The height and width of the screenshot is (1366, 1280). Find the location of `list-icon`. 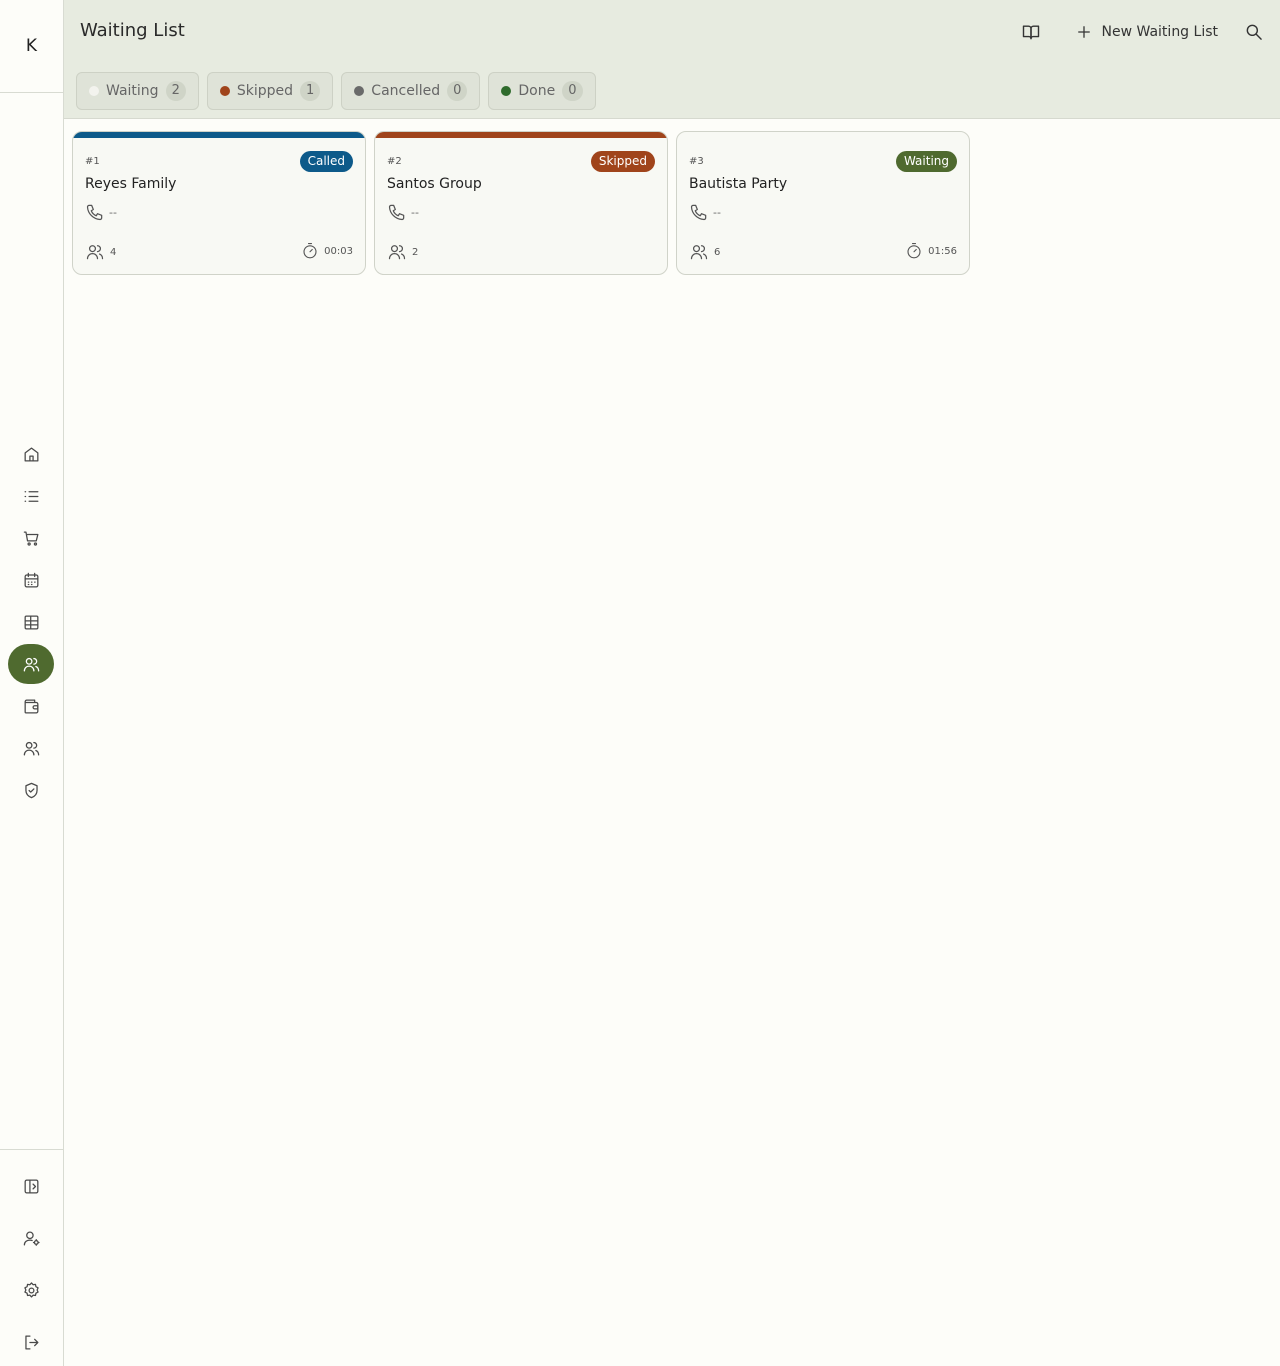

list-icon is located at coordinates (31, 496).